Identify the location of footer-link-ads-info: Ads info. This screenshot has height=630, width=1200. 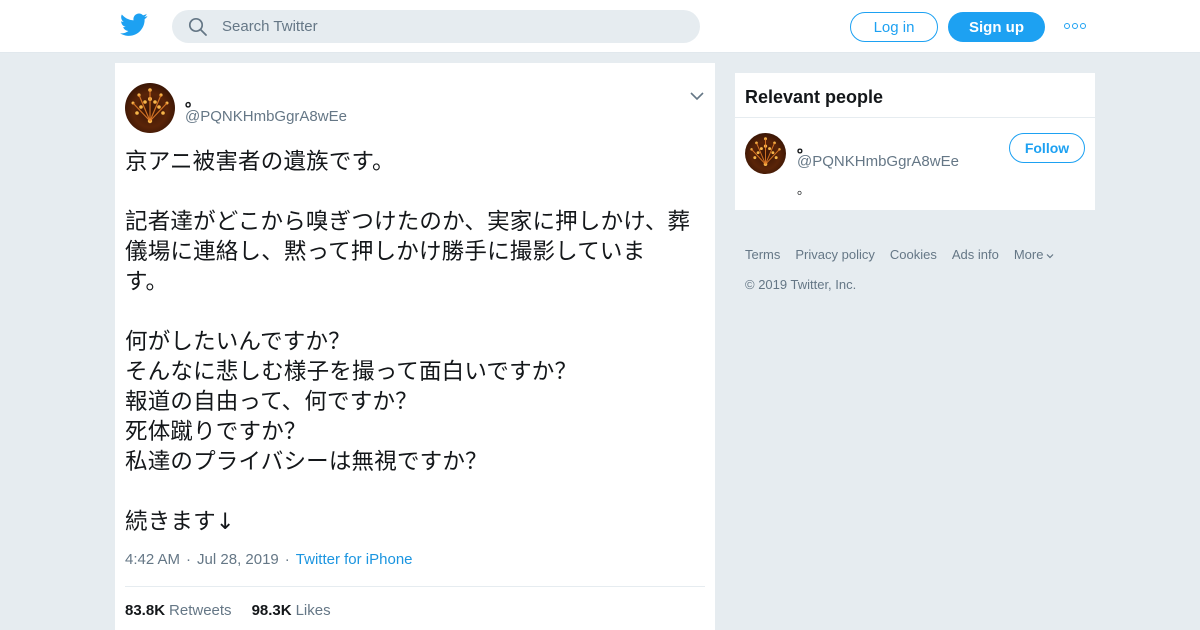
(975, 254).